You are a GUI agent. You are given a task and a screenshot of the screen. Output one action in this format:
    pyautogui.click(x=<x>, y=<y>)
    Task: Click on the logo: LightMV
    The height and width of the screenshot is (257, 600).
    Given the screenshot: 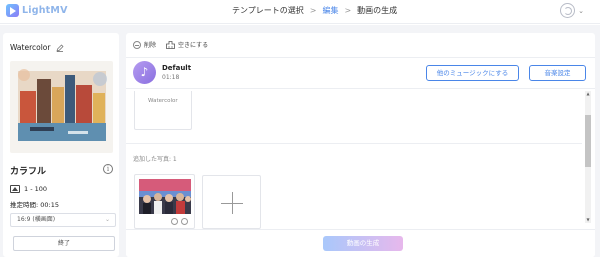 What is the action you would take?
    pyautogui.click(x=37, y=10)
    